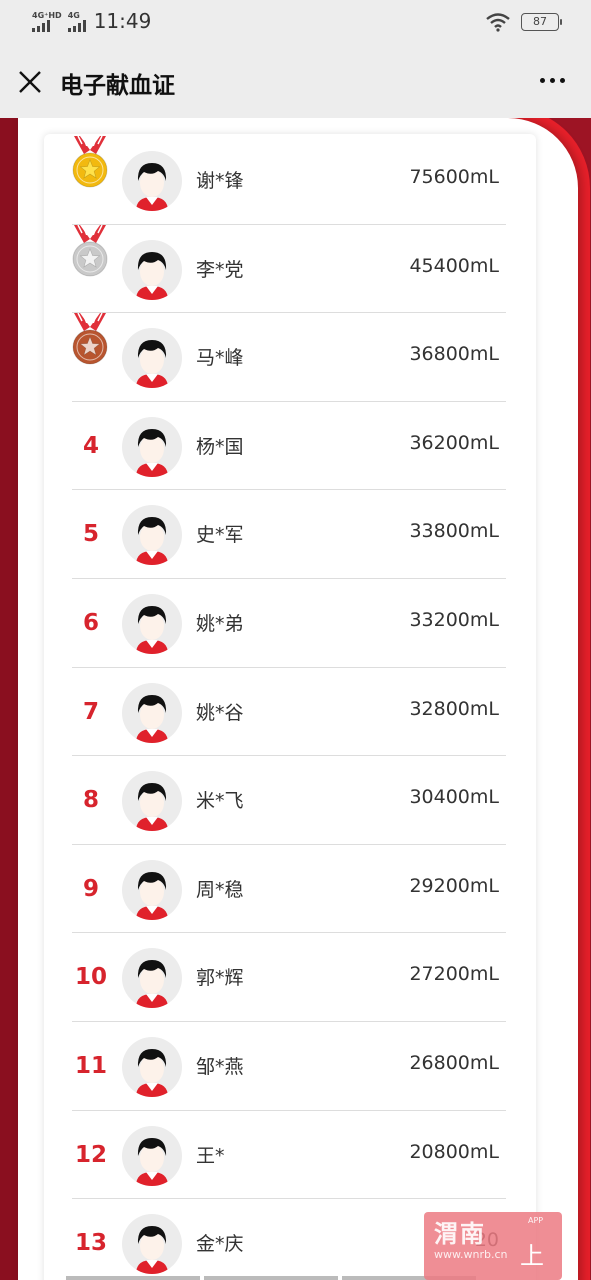  What do you see at coordinates (454, 1151) in the screenshot?
I see `donation-amount: 20800mL` at bounding box center [454, 1151].